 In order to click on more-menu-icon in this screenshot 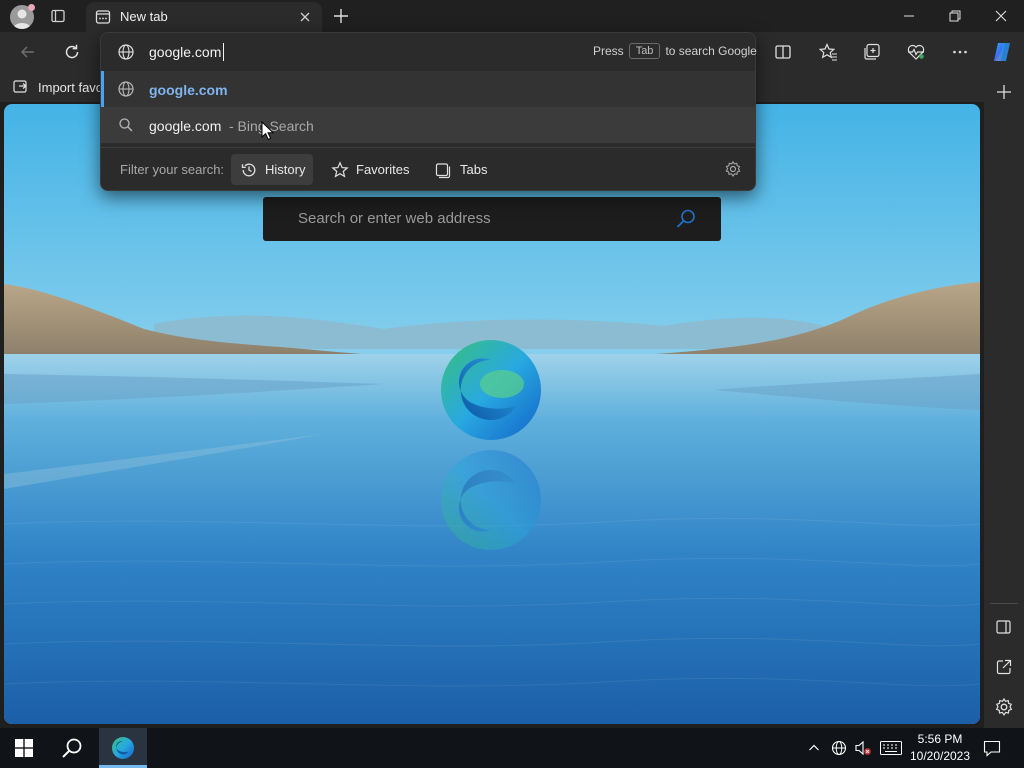, I will do `click(960, 52)`.